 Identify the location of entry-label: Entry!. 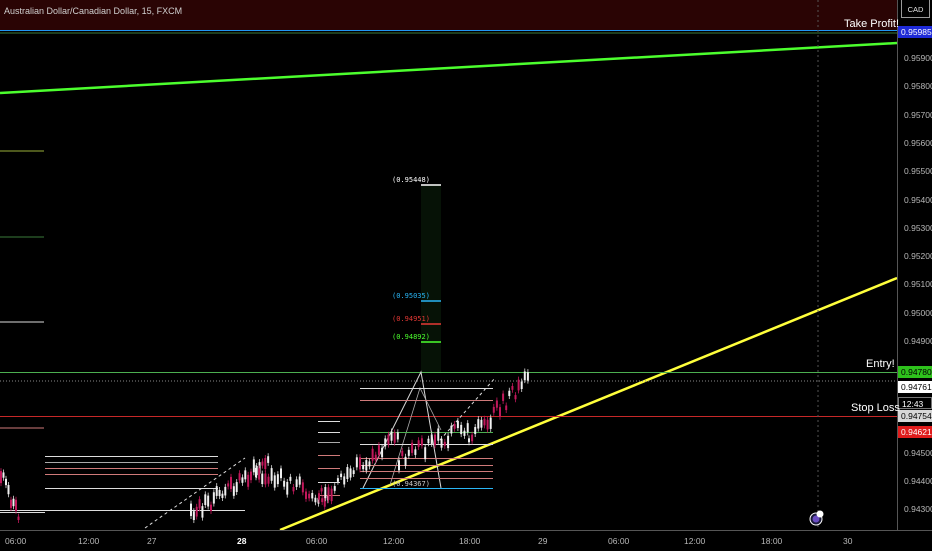
(880, 364).